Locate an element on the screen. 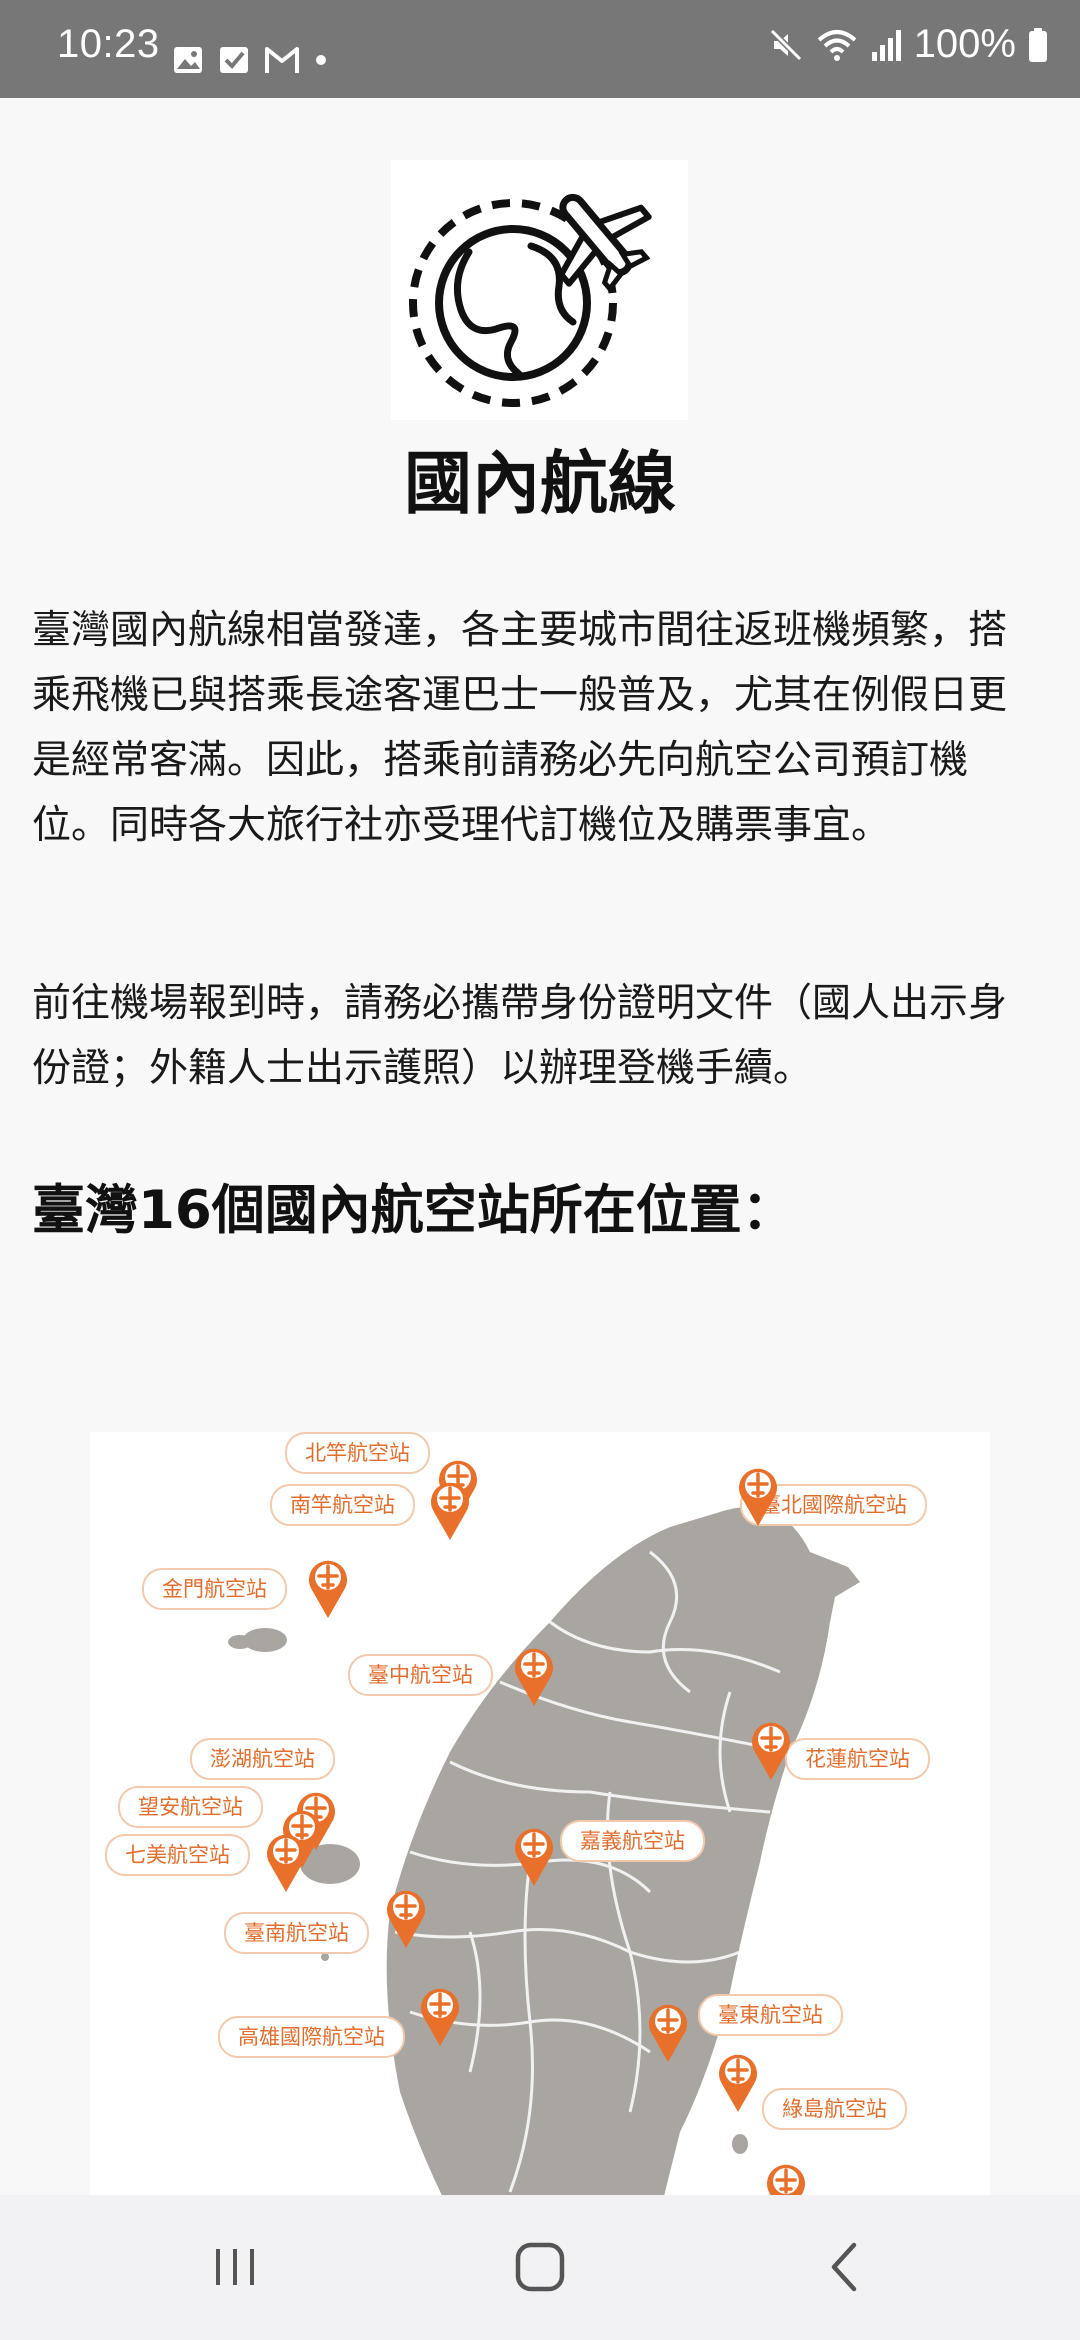 This screenshot has height=2340, width=1080. airport-pin-icon-tainan is located at coordinates (406, 1919).